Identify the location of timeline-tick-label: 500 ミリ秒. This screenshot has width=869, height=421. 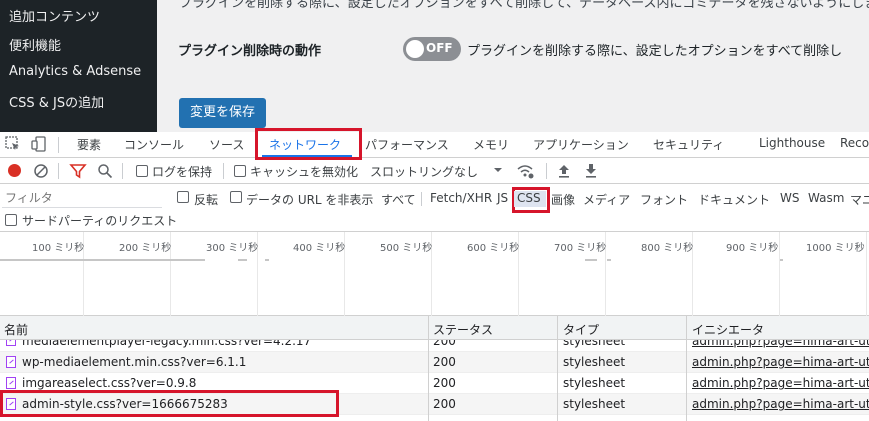
(406, 248).